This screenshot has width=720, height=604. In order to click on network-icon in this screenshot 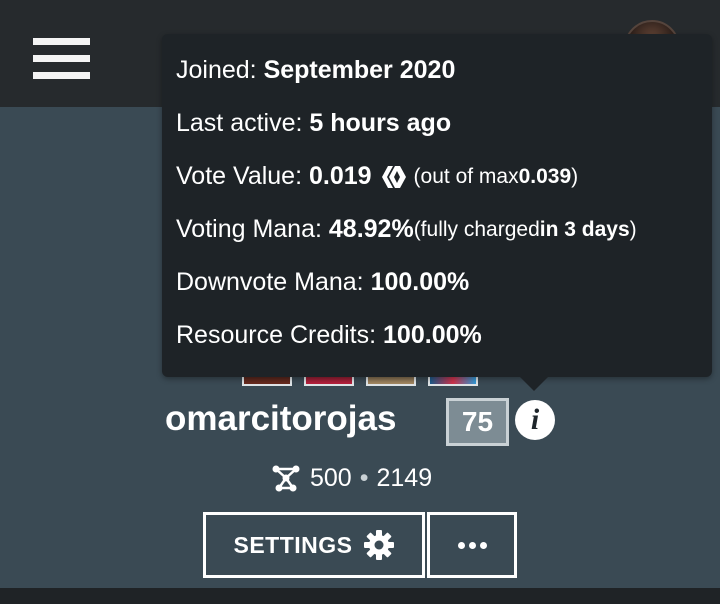, I will do `click(286, 478)`.